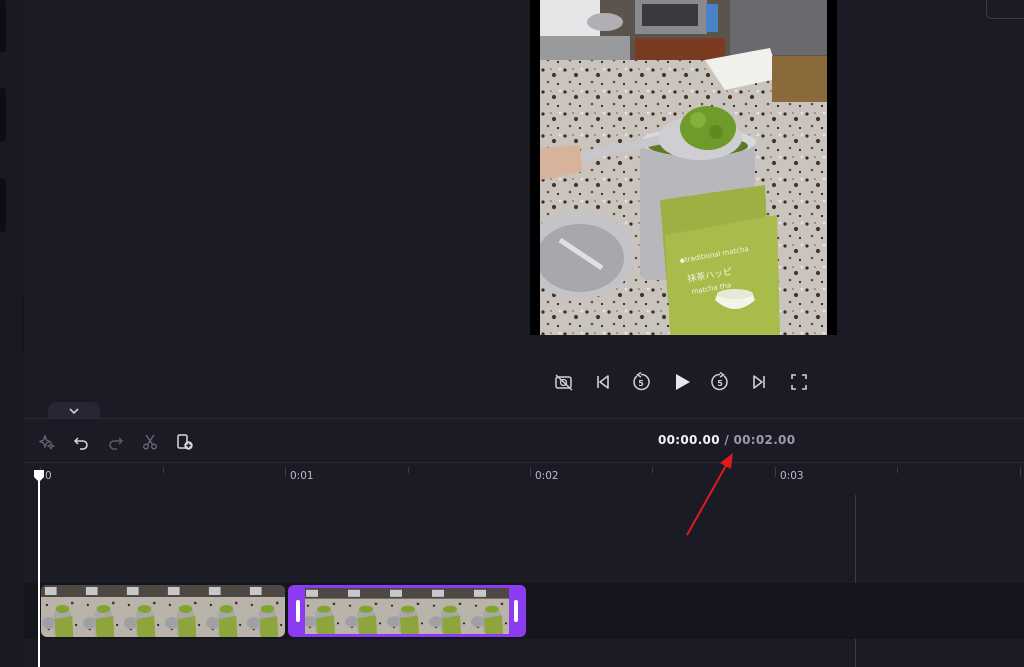 This screenshot has height=667, width=1024. I want to click on magic-button, so click(47, 442).